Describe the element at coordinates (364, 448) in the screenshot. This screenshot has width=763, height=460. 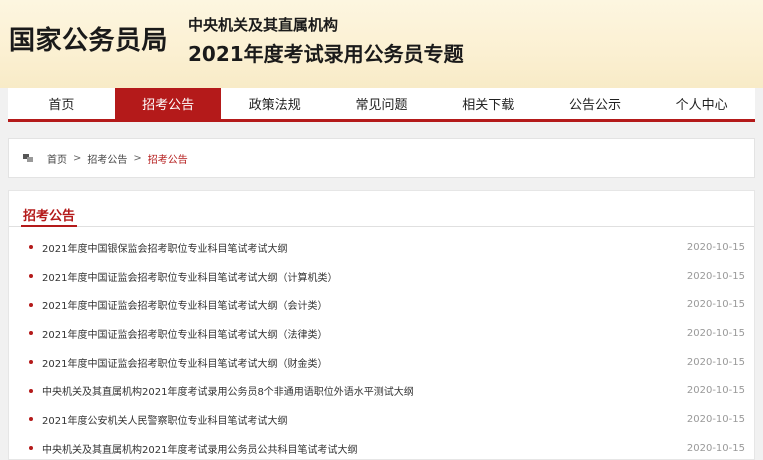
I see `list-item-title: 中央机关及其直属机构2021年度考试录用公务员公共科目笔试考试大纲` at that location.